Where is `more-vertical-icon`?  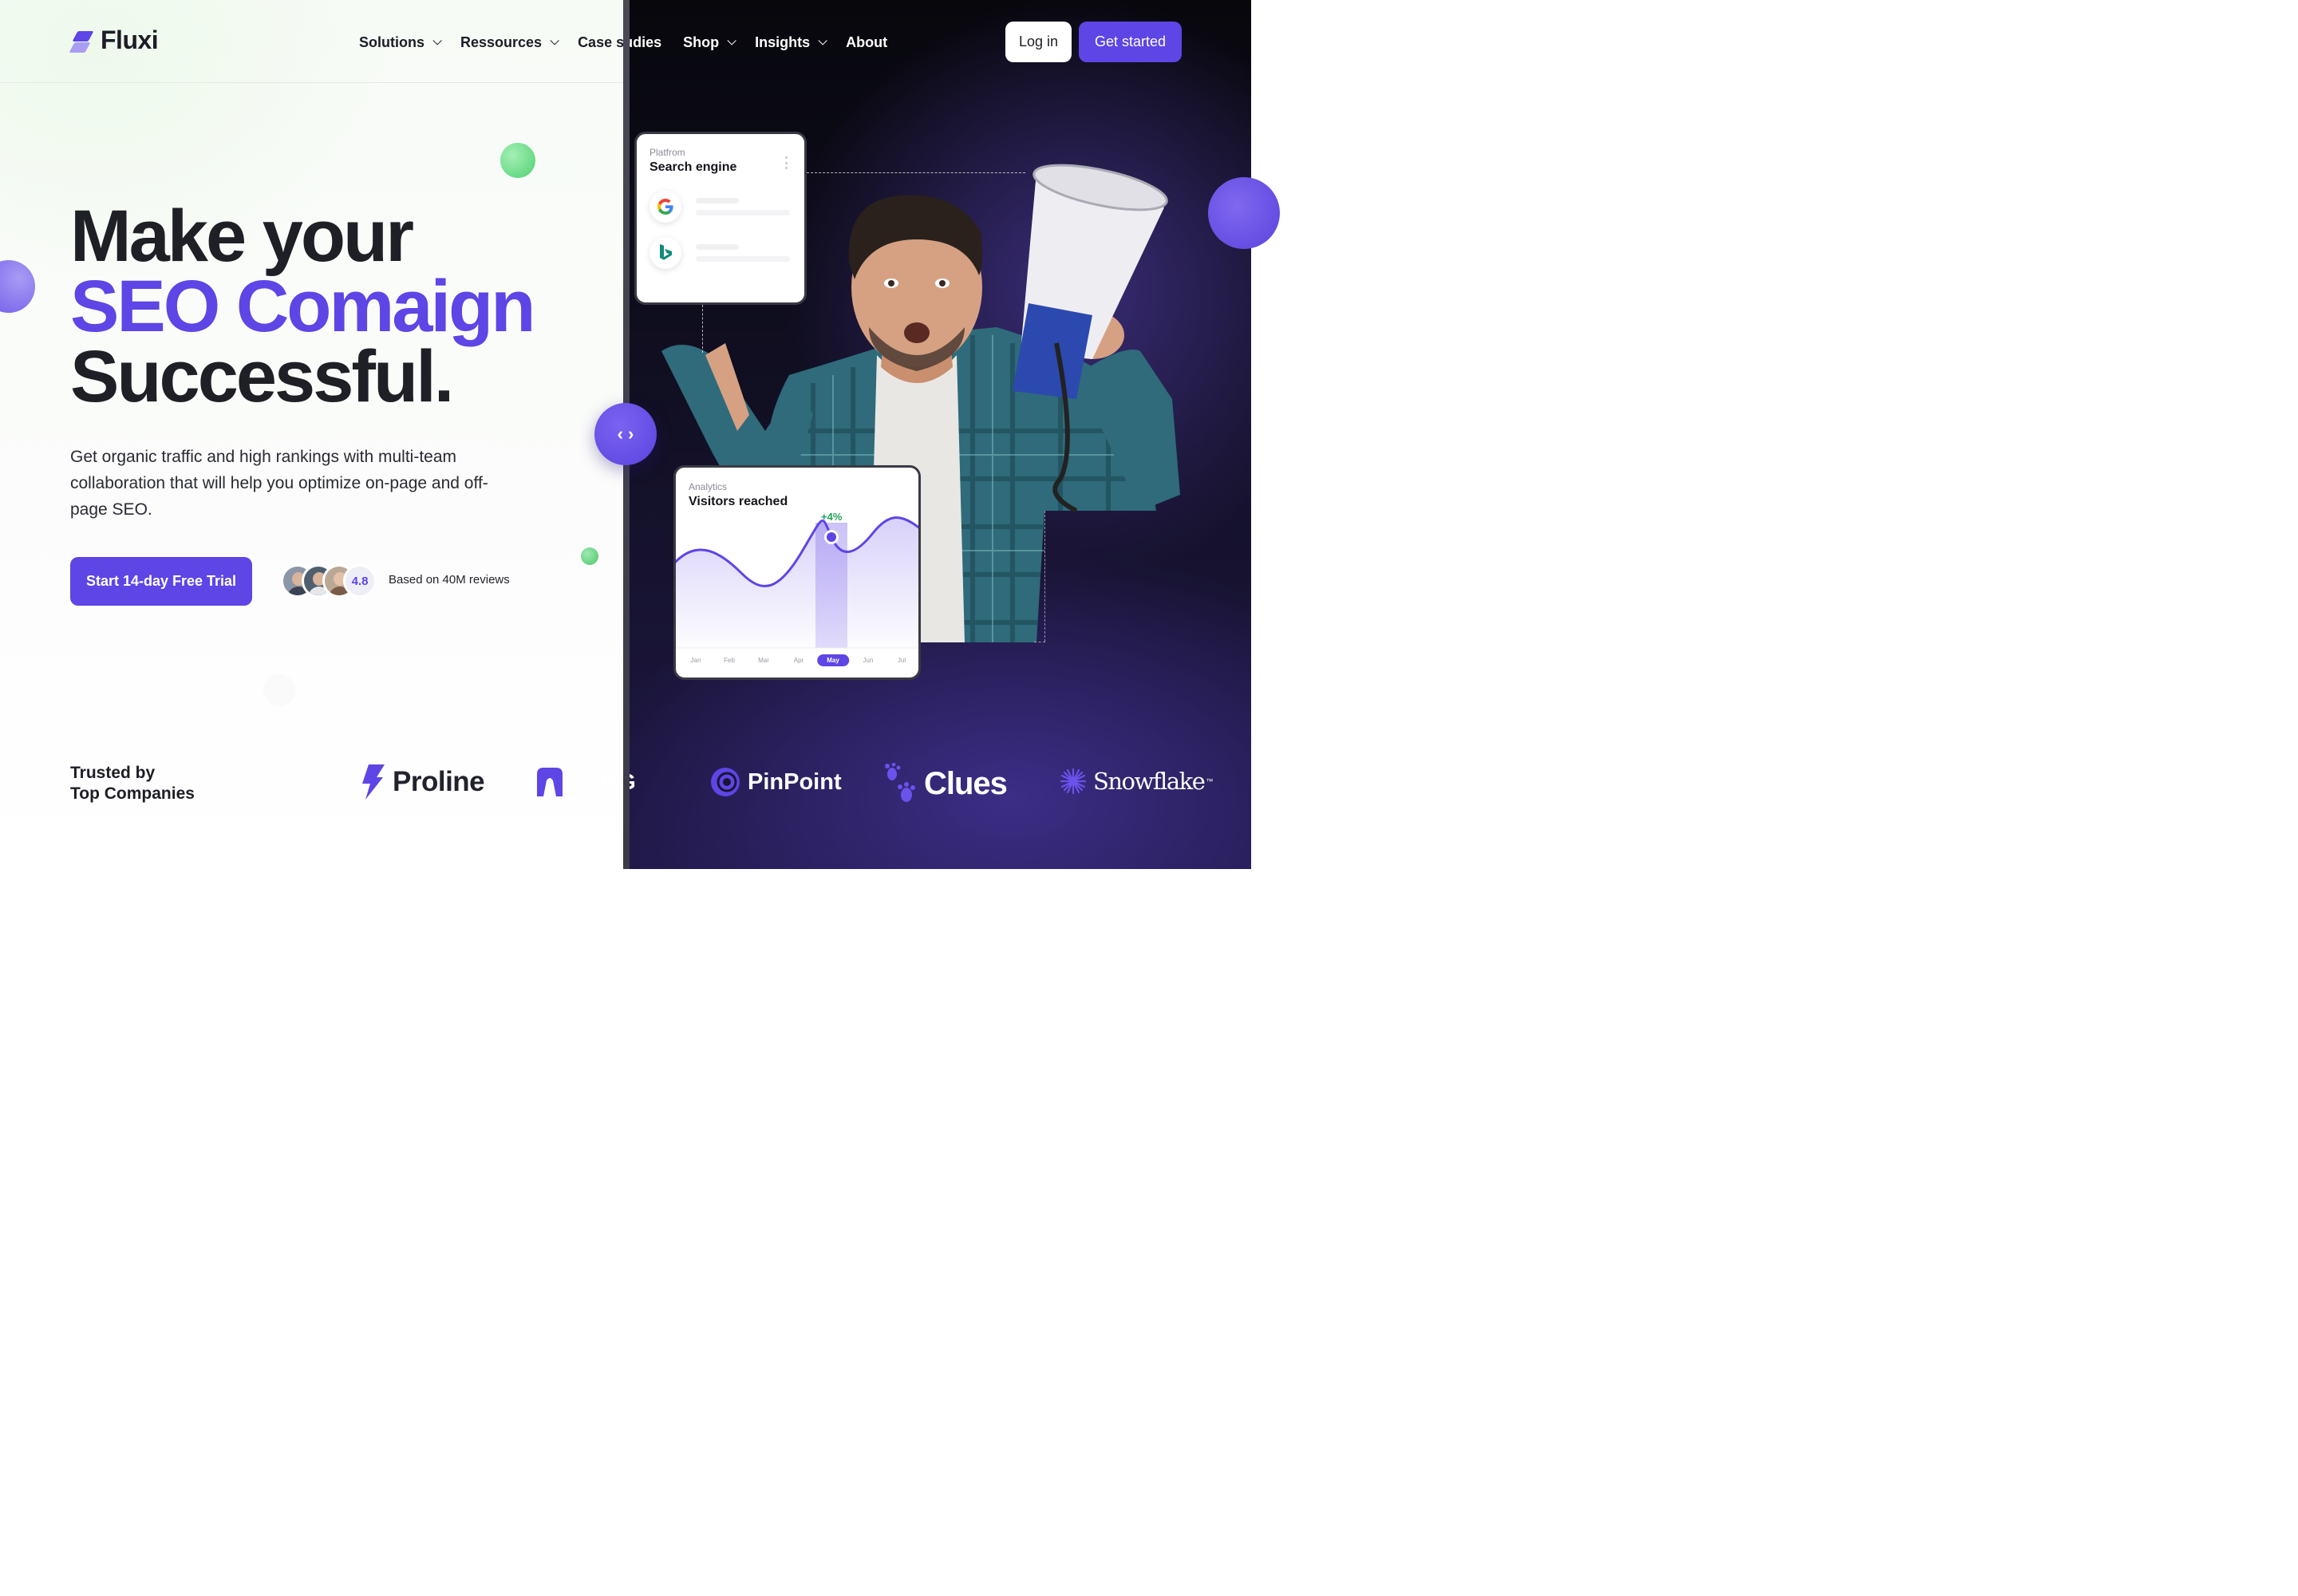 more-vertical-icon is located at coordinates (787, 162).